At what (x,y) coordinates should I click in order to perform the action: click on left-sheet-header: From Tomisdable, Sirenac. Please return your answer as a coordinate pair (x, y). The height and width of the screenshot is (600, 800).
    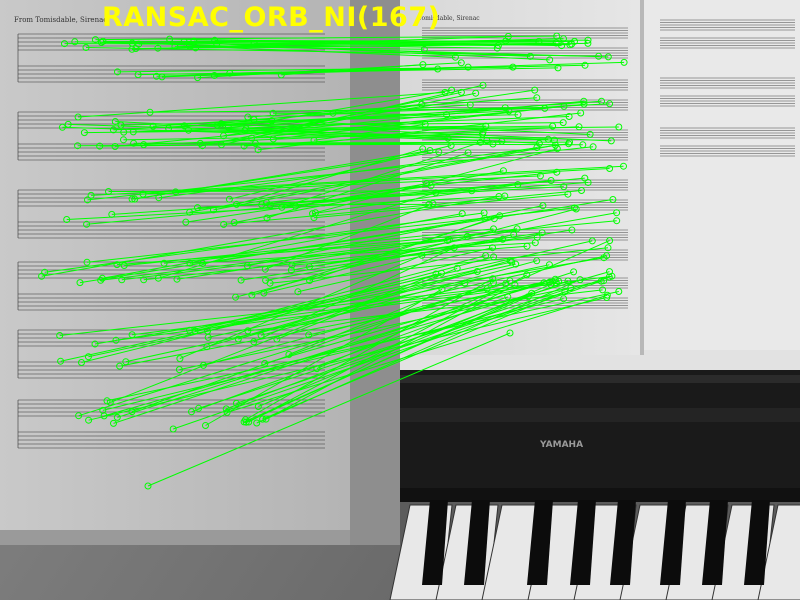
    Looking at the image, I should click on (60, 20).